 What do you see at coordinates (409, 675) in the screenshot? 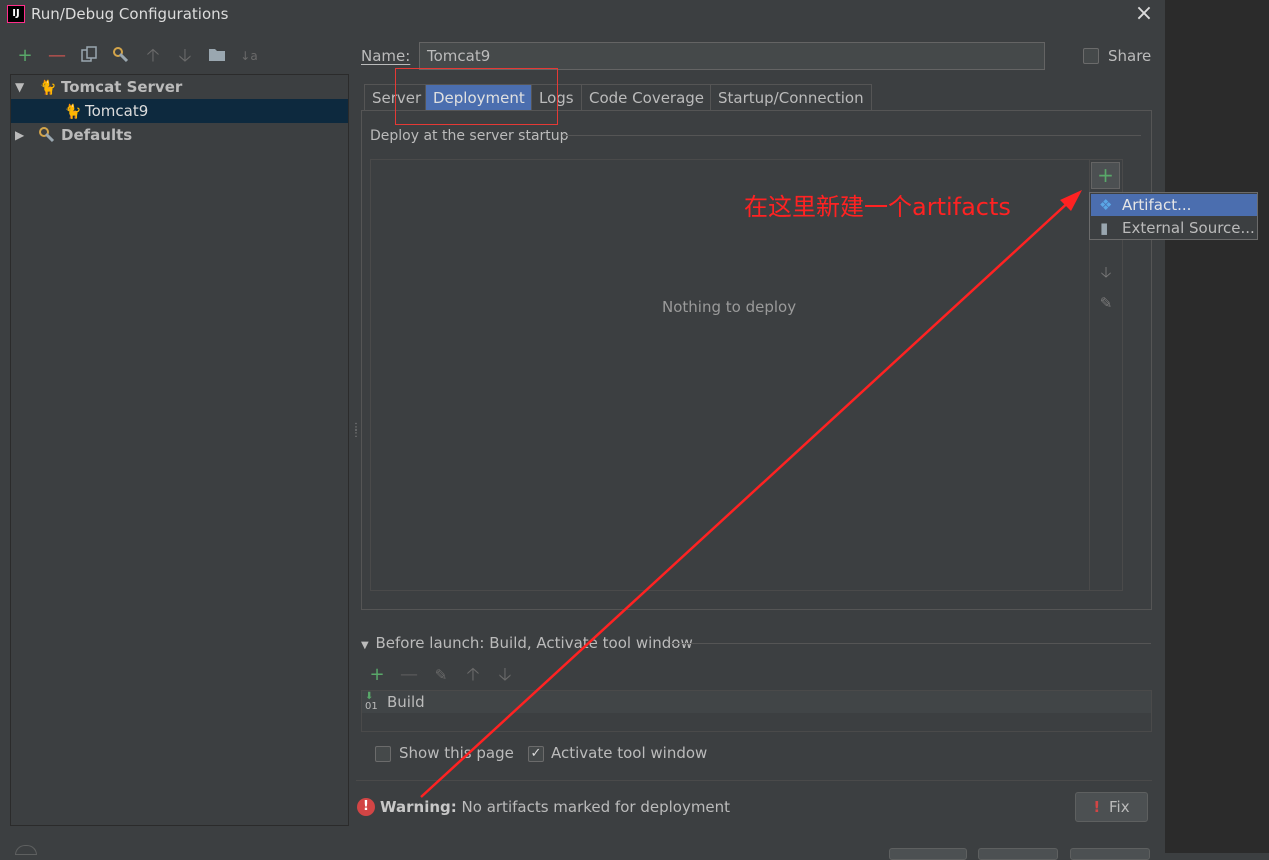
I see `remove-task-icon: —` at bounding box center [409, 675].